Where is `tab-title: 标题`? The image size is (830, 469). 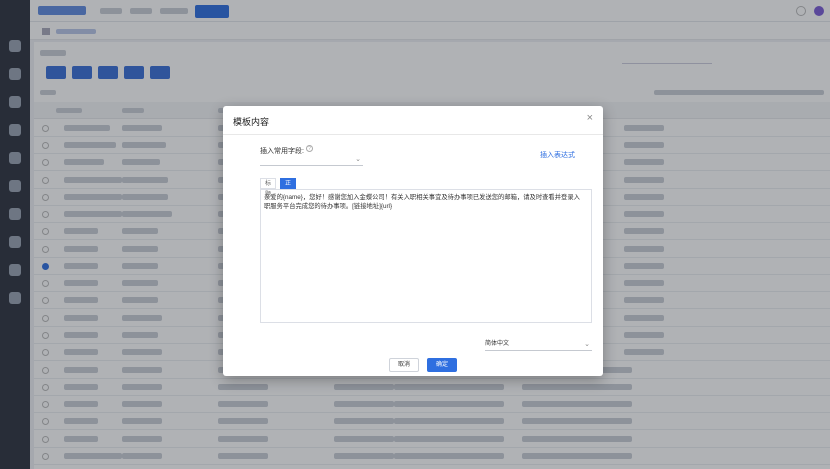 tab-title: 标题 is located at coordinates (268, 188).